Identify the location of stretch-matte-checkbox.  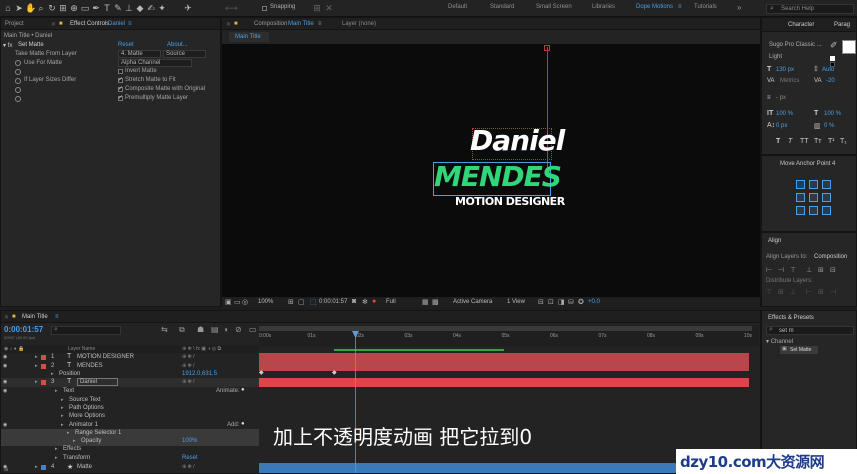
(120, 79).